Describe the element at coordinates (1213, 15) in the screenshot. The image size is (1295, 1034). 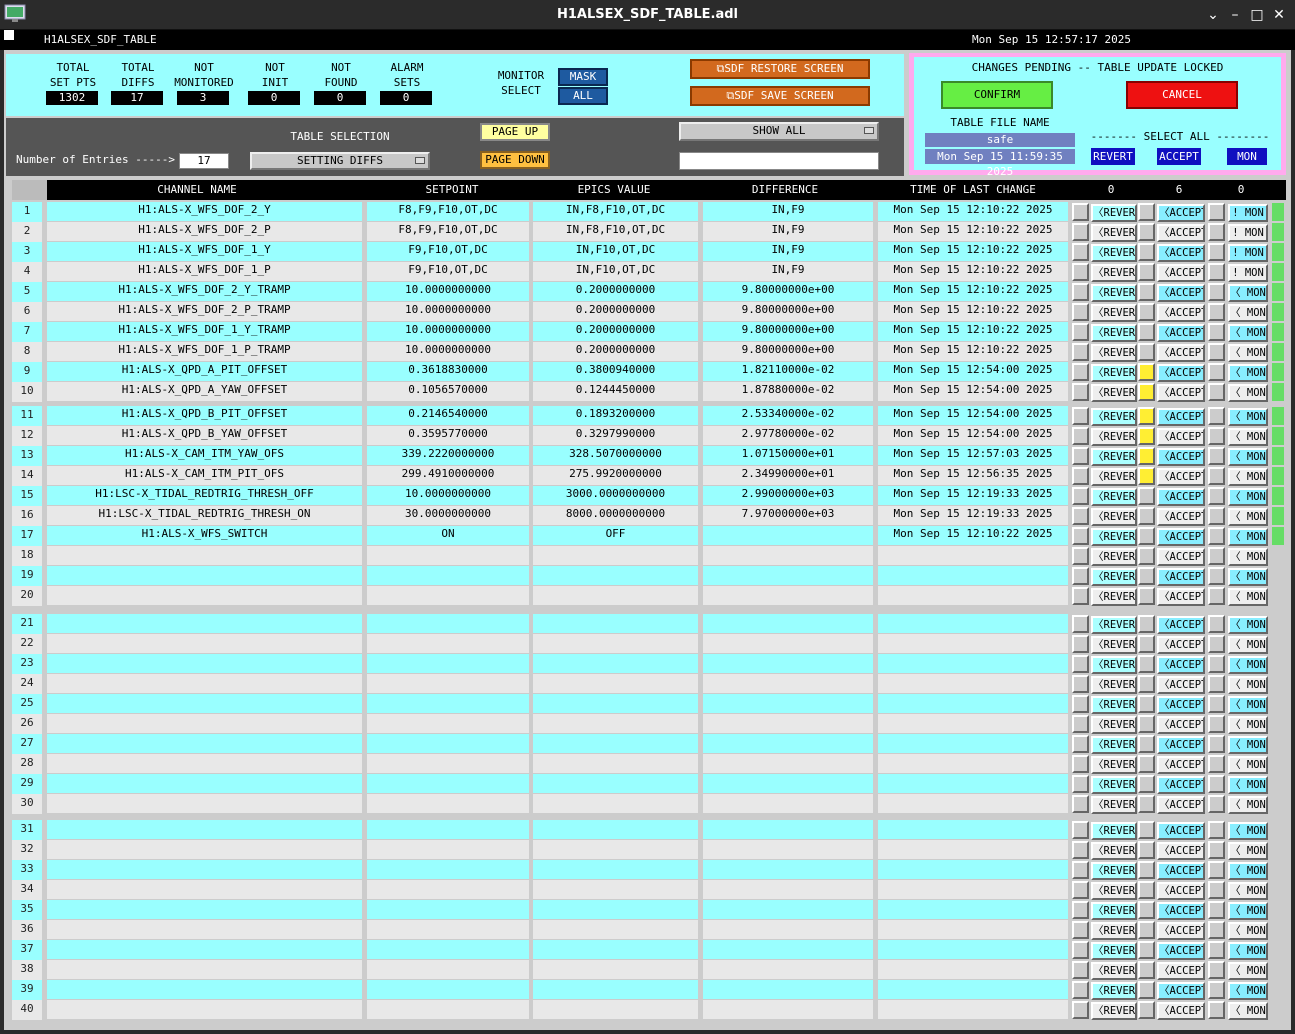
I see `chevron-down-icon: ⌄` at that location.